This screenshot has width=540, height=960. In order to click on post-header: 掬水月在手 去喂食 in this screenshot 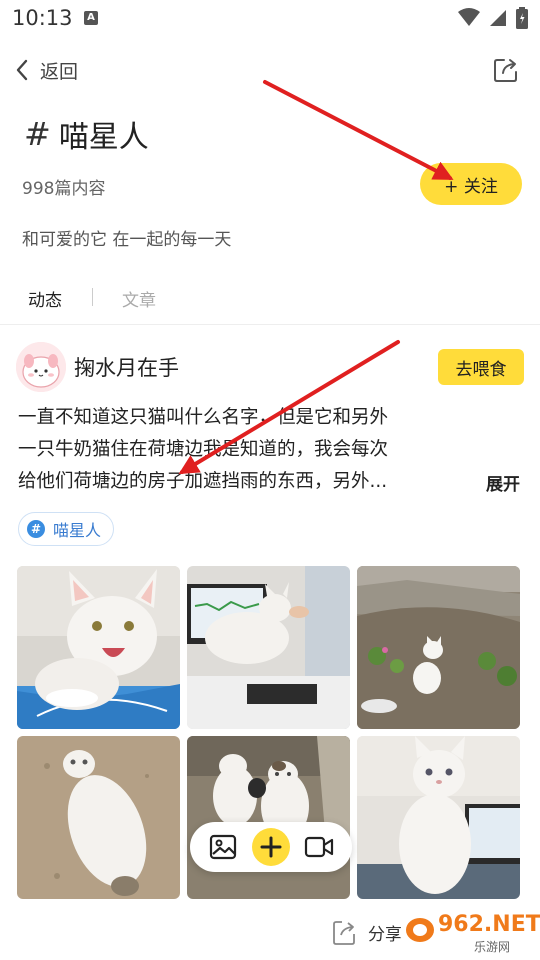, I will do `click(270, 368)`.